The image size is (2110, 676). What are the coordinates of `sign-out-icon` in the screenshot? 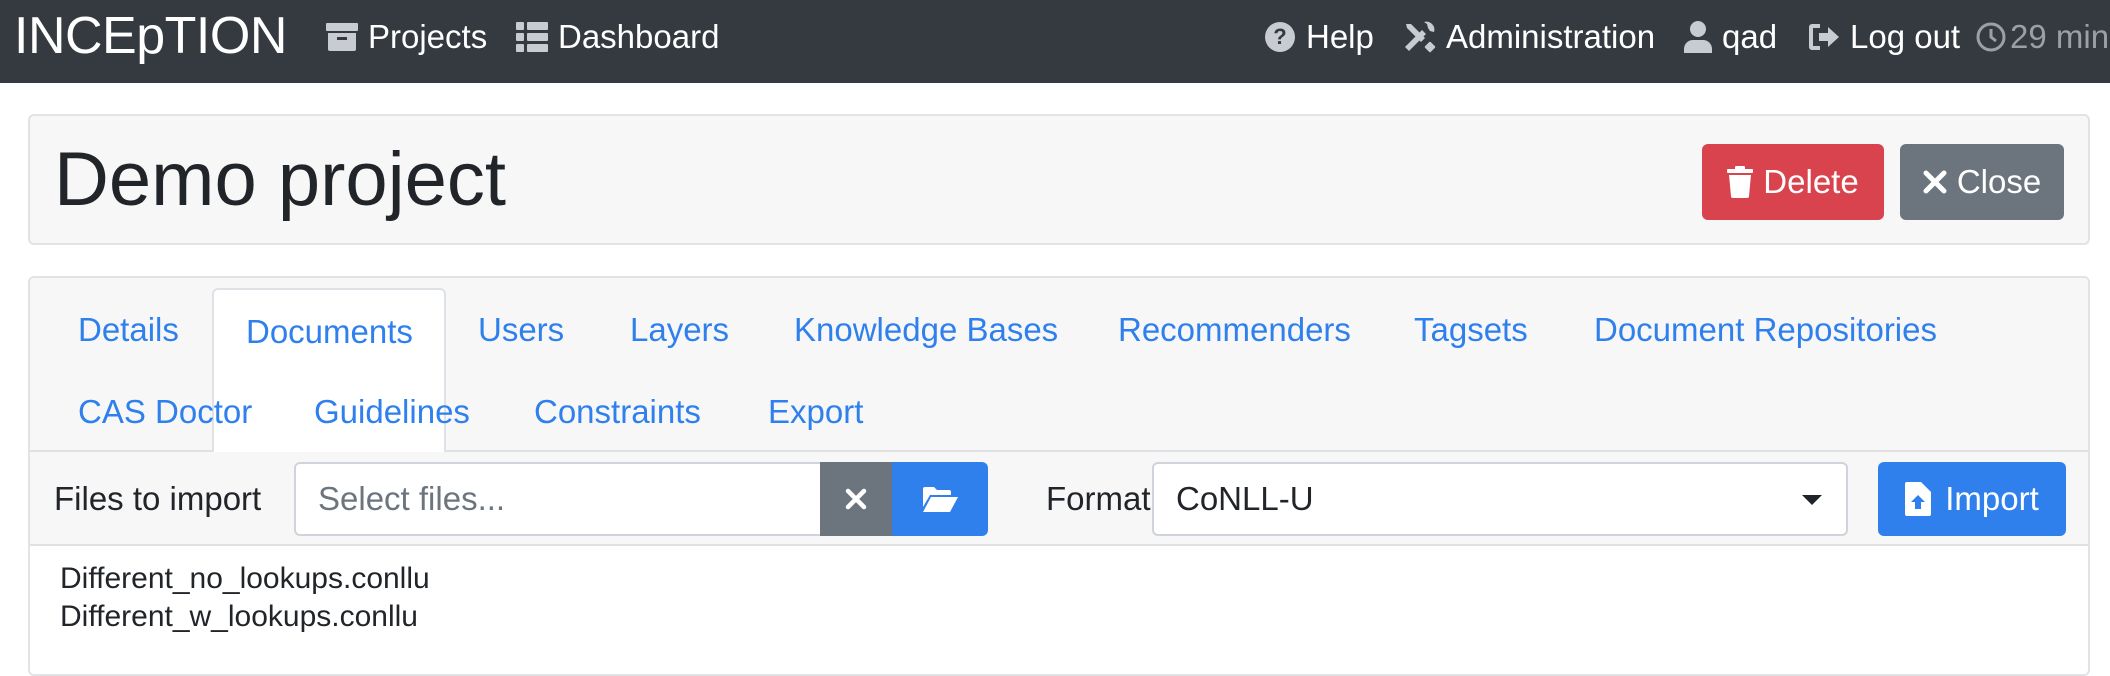 It's located at (1824, 37).